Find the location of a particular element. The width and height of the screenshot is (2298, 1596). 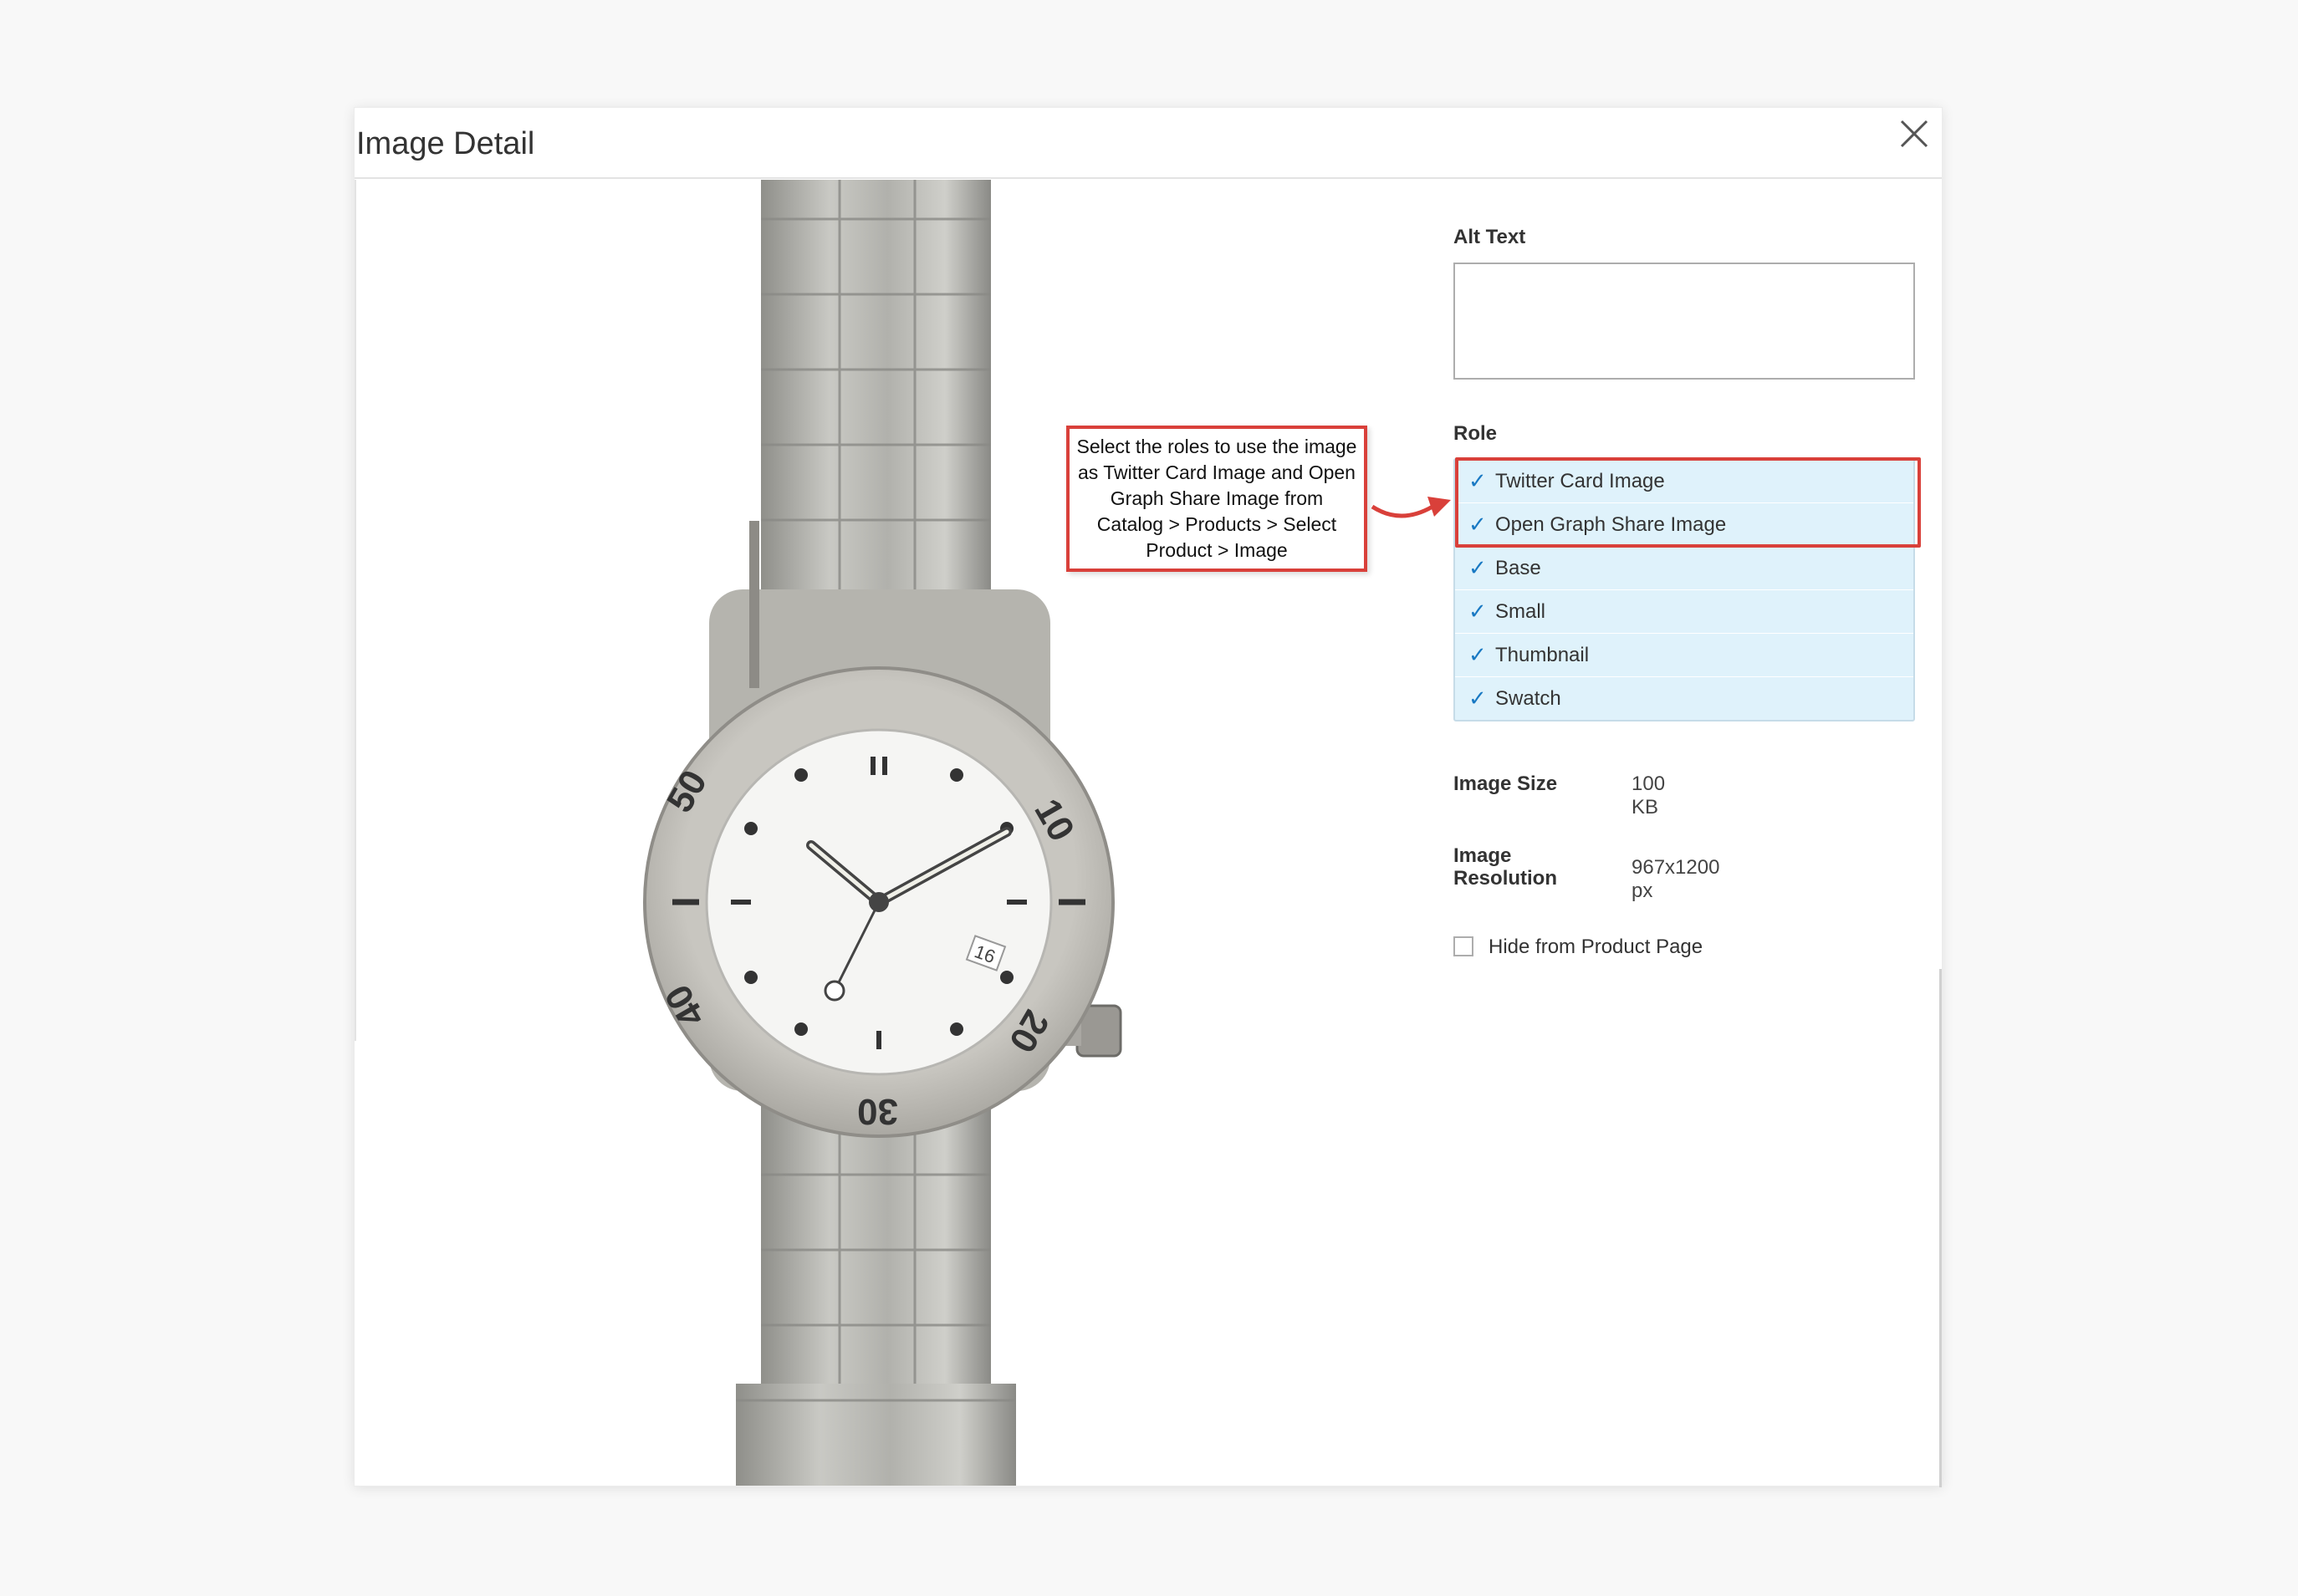

role-label: Role is located at coordinates (1475, 433).